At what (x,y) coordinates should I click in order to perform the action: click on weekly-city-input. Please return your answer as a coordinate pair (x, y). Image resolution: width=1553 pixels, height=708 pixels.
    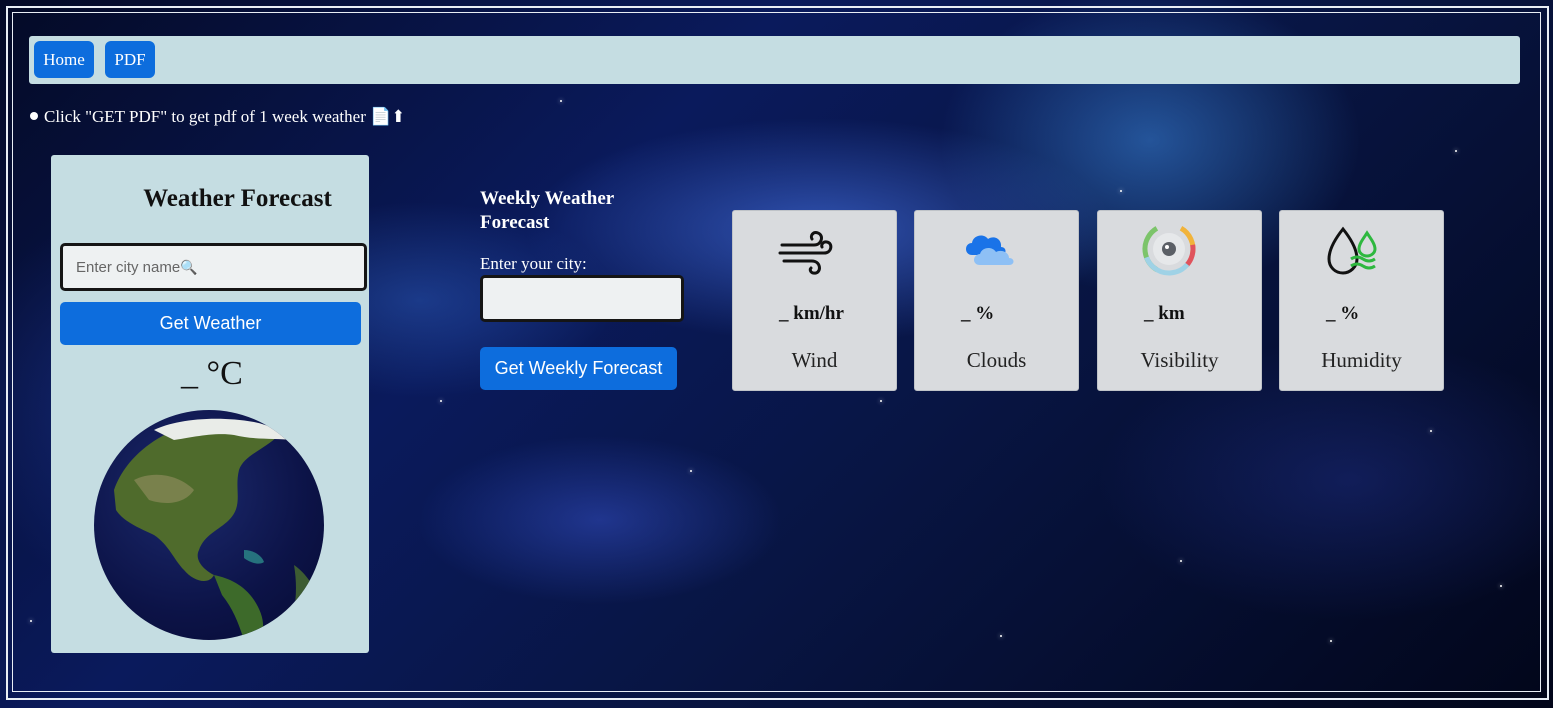
    Looking at the image, I should click on (582, 298).